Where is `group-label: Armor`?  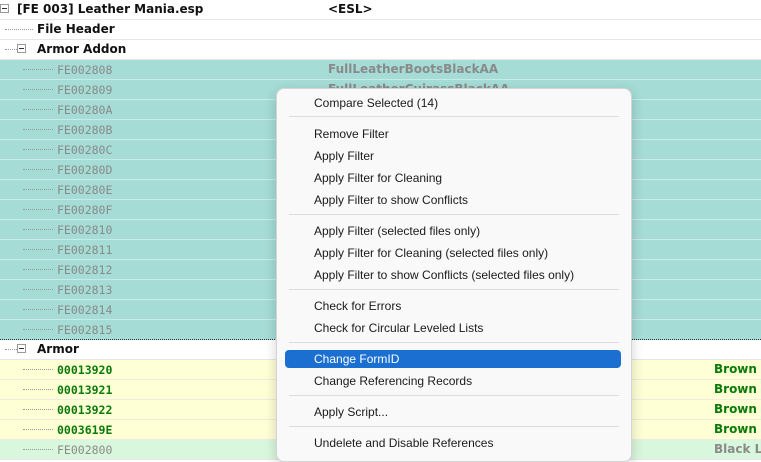
group-label: Armor is located at coordinates (58, 349).